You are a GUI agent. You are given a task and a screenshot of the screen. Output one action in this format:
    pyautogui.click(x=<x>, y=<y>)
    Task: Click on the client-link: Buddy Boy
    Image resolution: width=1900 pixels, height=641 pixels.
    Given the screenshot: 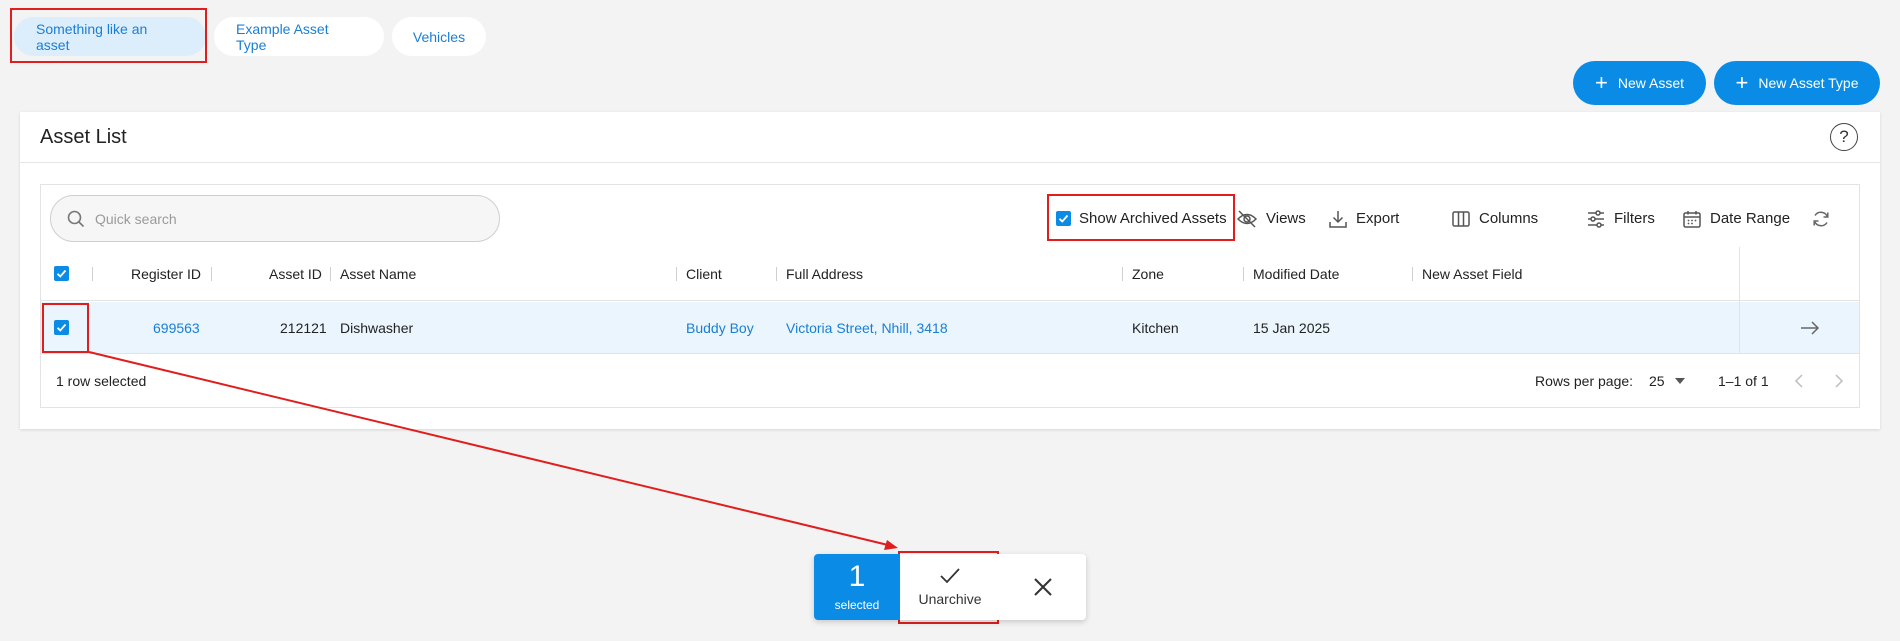 What is the action you would take?
    pyautogui.click(x=720, y=327)
    